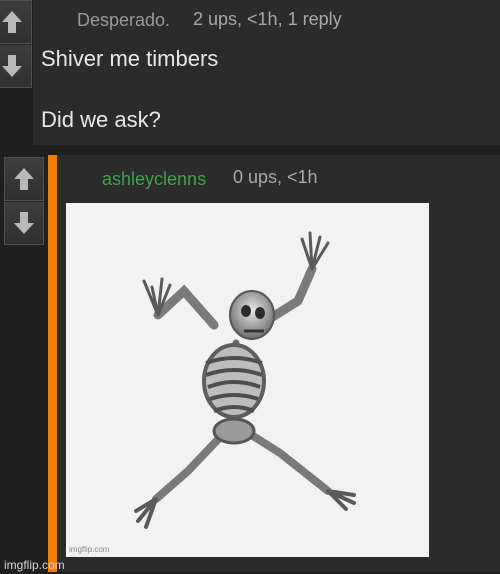 This screenshot has height=574, width=500. I want to click on image-watermark: imgflip.com, so click(89, 549).